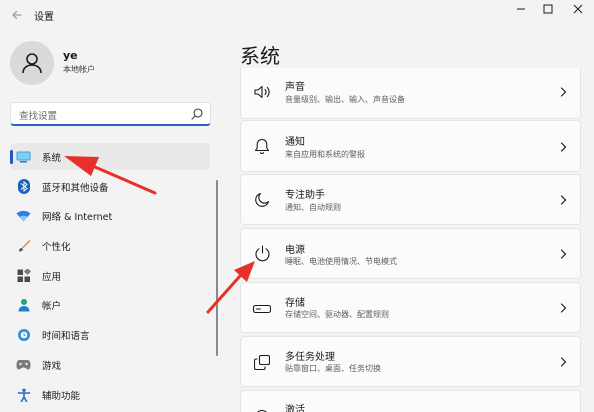 Image resolution: width=594 pixels, height=412 pixels. What do you see at coordinates (262, 407) in the screenshot?
I see `activation-icon` at bounding box center [262, 407].